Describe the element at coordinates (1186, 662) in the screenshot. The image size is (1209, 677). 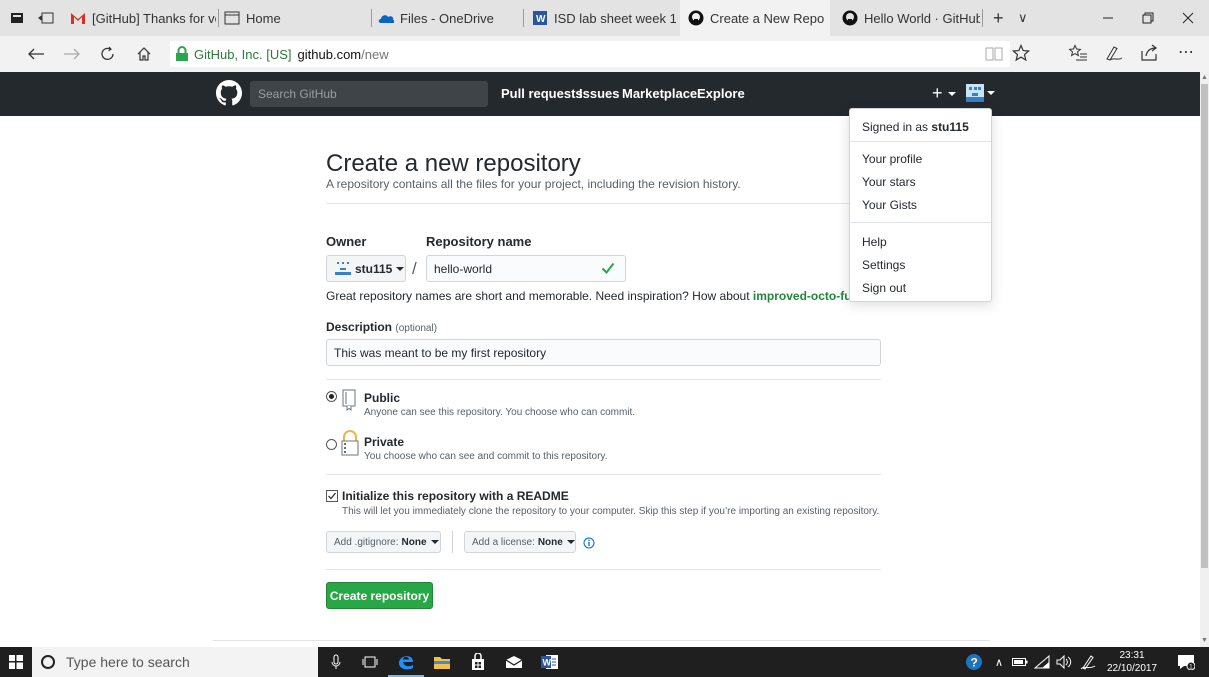
I see `action-center-notification-icon: 1` at that location.